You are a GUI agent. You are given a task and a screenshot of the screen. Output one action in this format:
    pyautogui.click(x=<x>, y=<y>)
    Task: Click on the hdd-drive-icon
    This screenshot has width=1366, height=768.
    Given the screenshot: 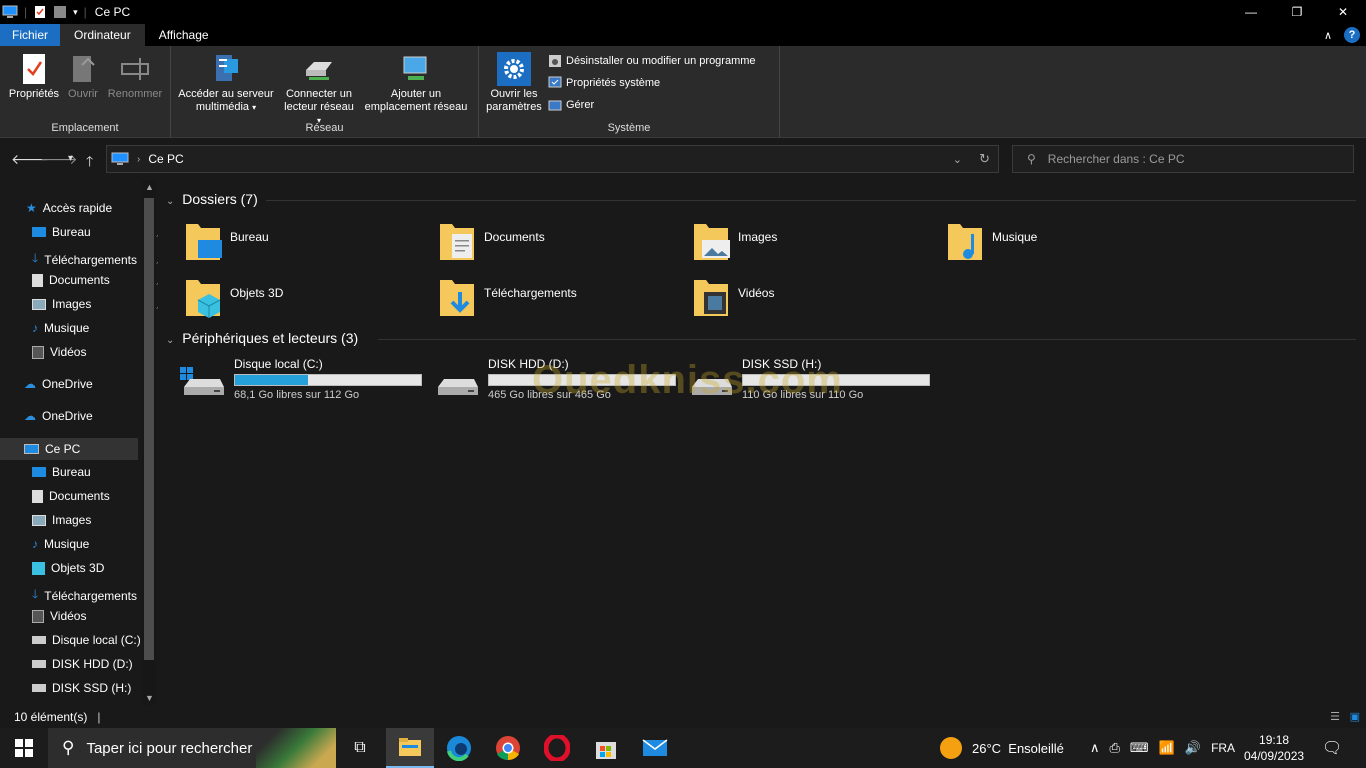 What is the action you would take?
    pyautogui.click(x=456, y=383)
    